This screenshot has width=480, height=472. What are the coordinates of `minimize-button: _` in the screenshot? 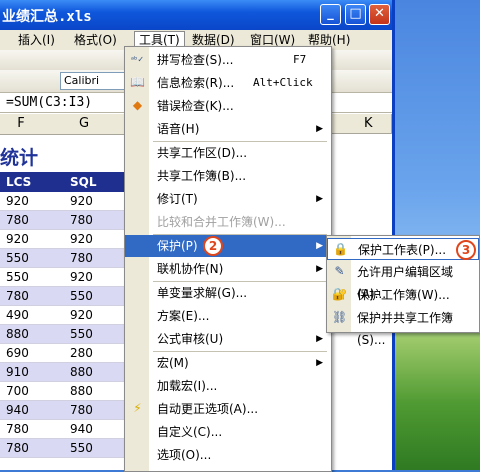 It's located at (330, 14).